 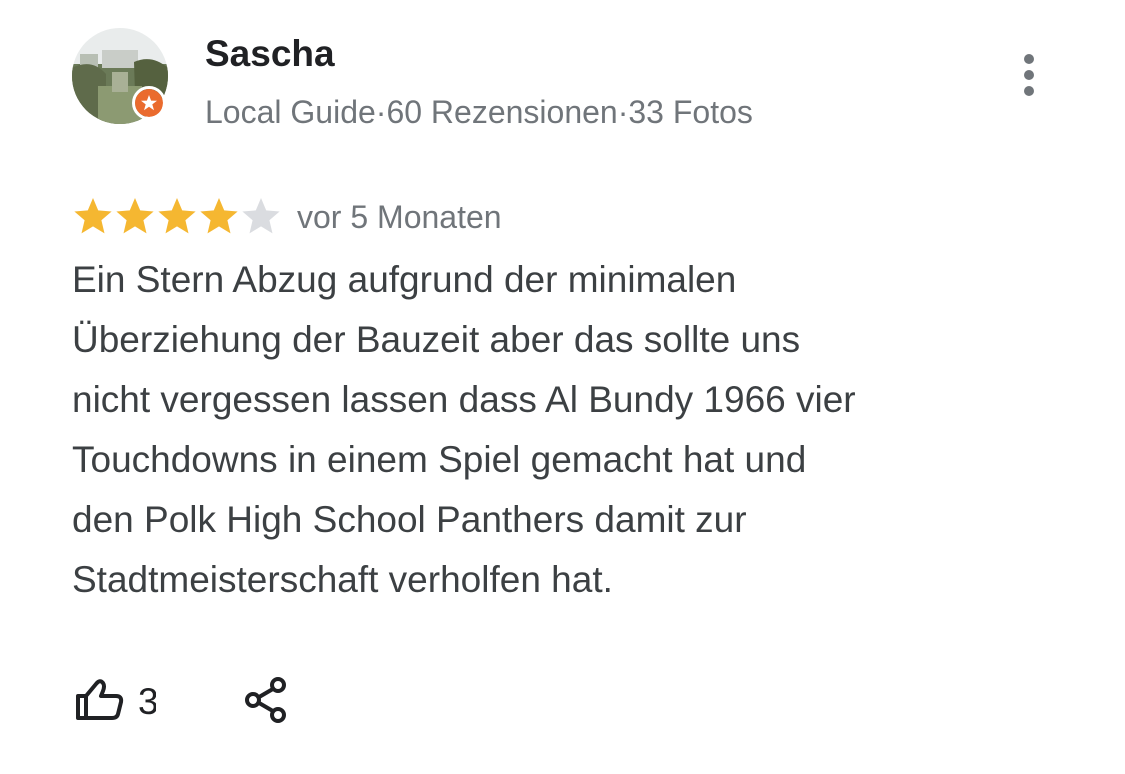 What do you see at coordinates (100, 699) in the screenshot?
I see `thumbs-up-icon` at bounding box center [100, 699].